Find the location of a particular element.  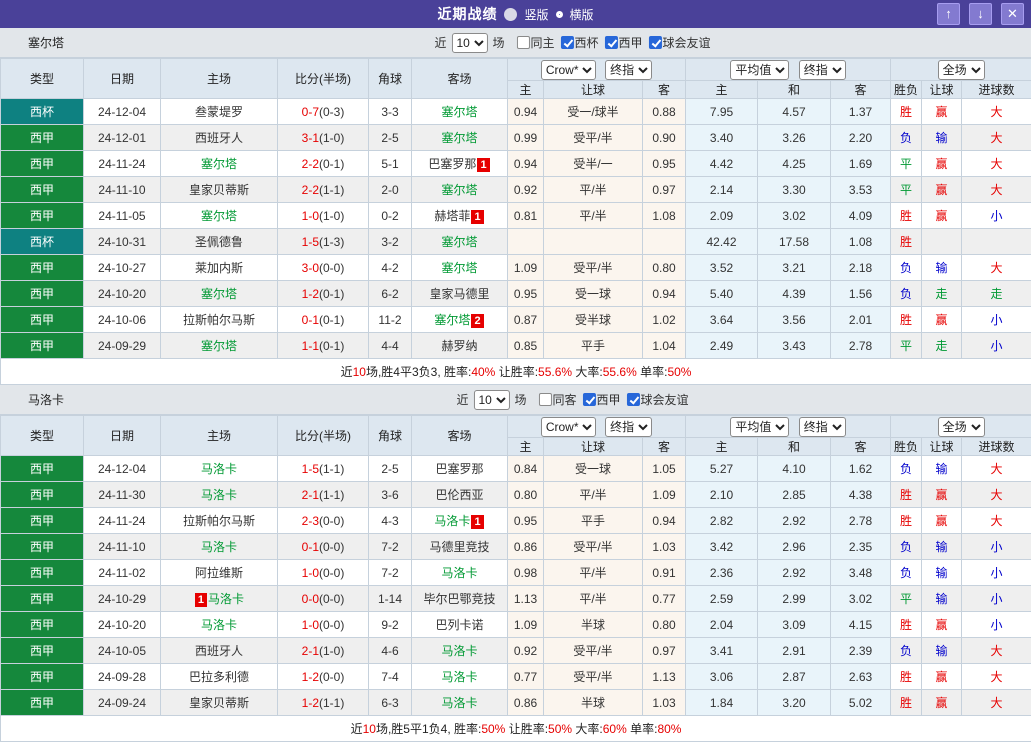

avg-away: 1.69 is located at coordinates (861, 164).